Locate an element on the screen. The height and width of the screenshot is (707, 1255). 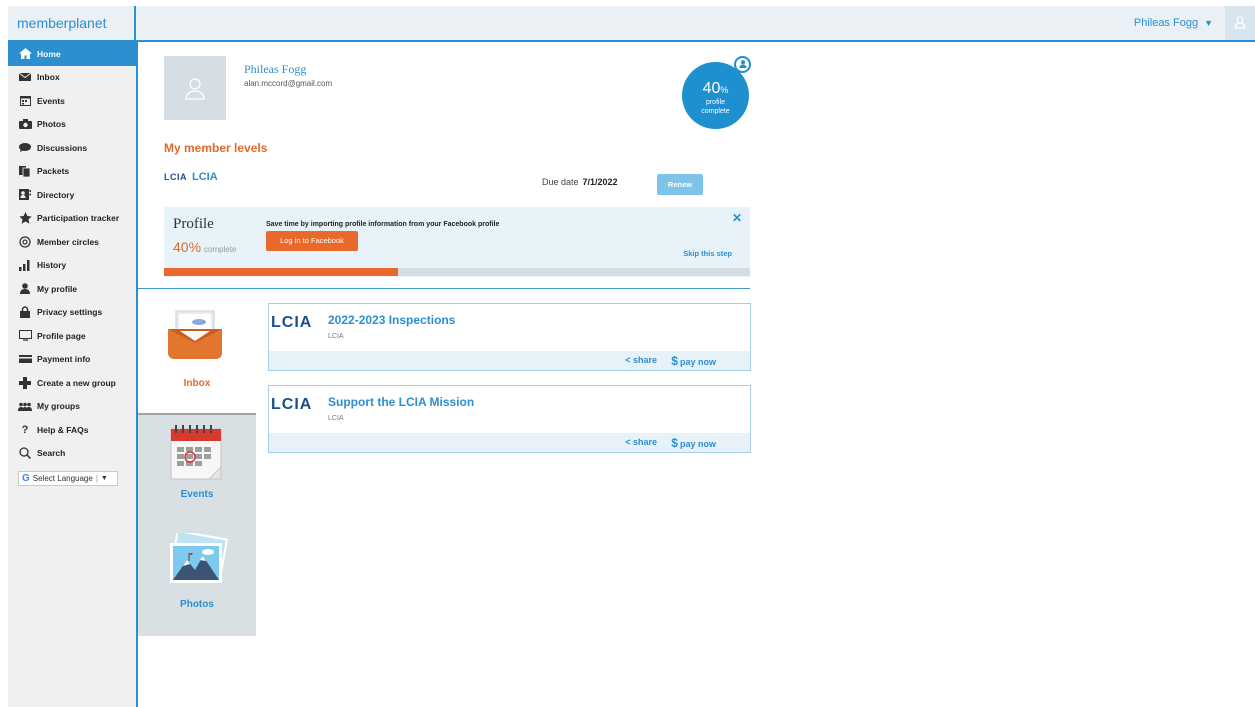
renew-button: Renew is located at coordinates (680, 184).